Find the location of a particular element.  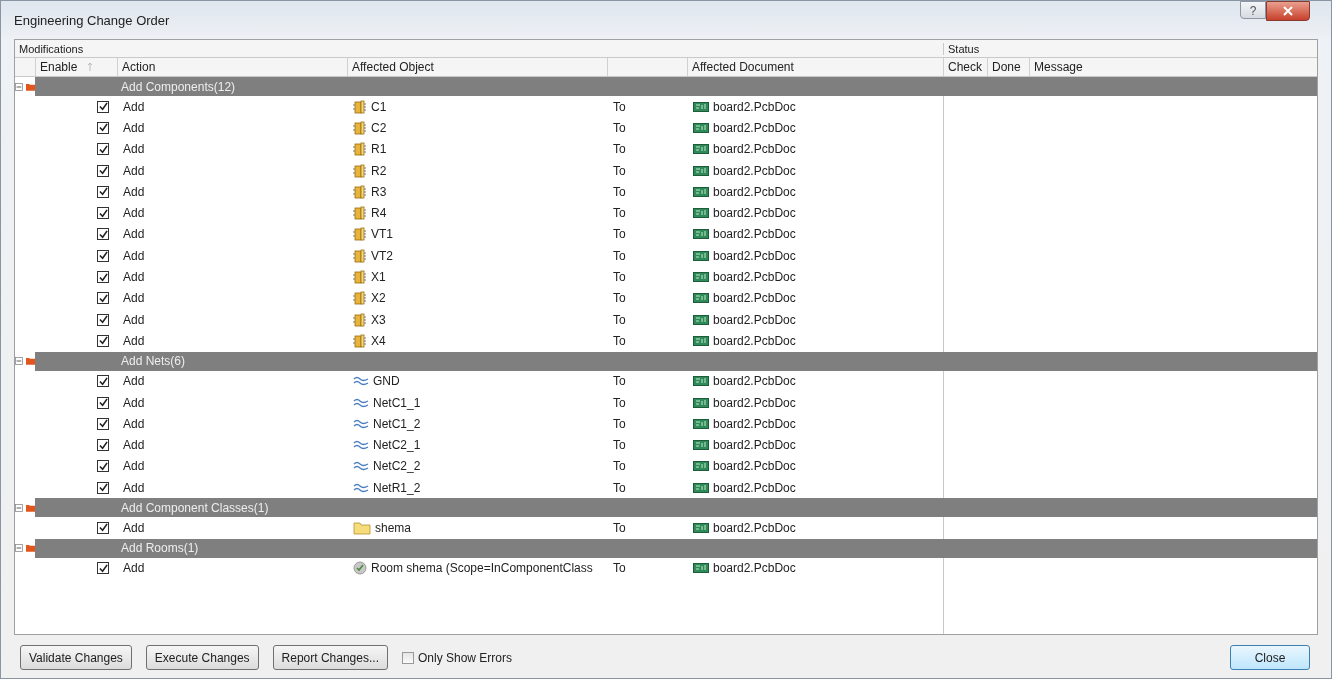

sort-arrow-icon is located at coordinates (90, 67).